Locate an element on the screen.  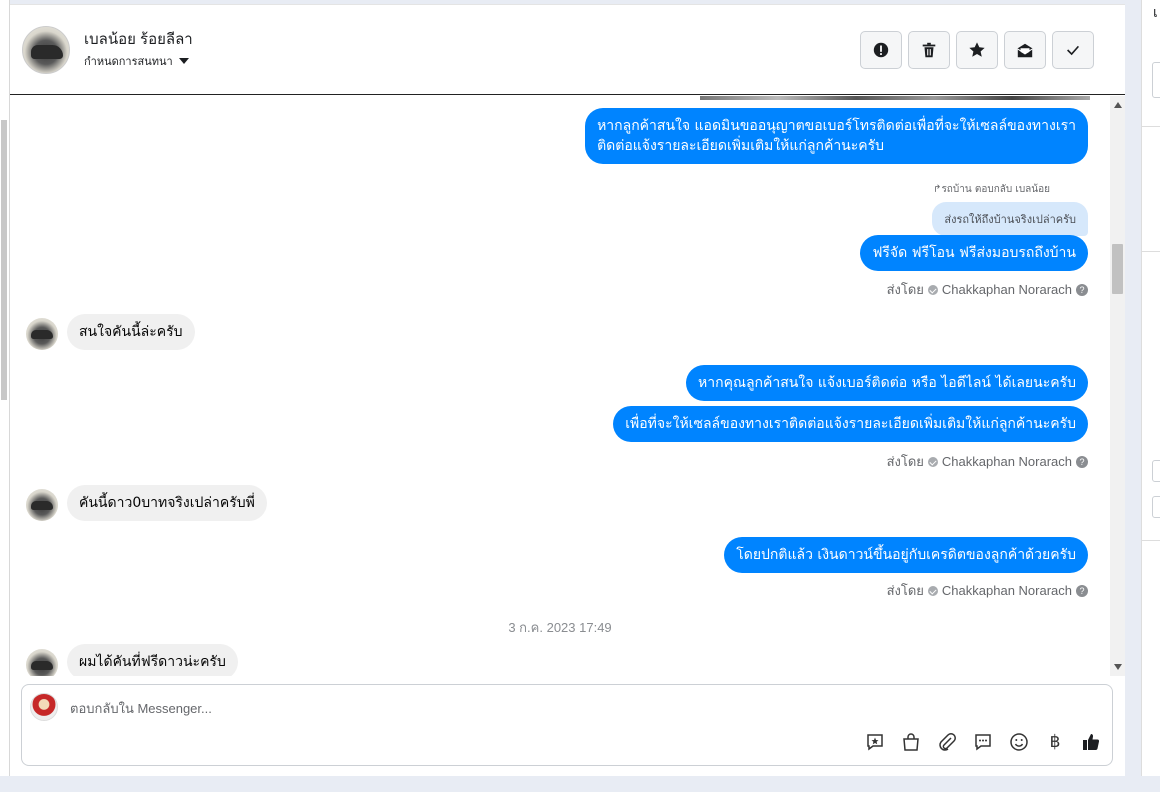
message-scrollbar is located at coordinates (1117, 386).